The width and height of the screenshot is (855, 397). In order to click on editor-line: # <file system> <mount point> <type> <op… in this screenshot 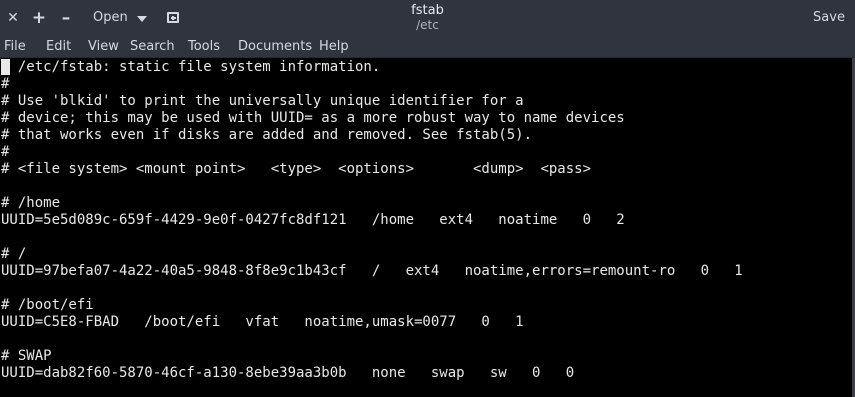, I will do `click(296, 169)`.